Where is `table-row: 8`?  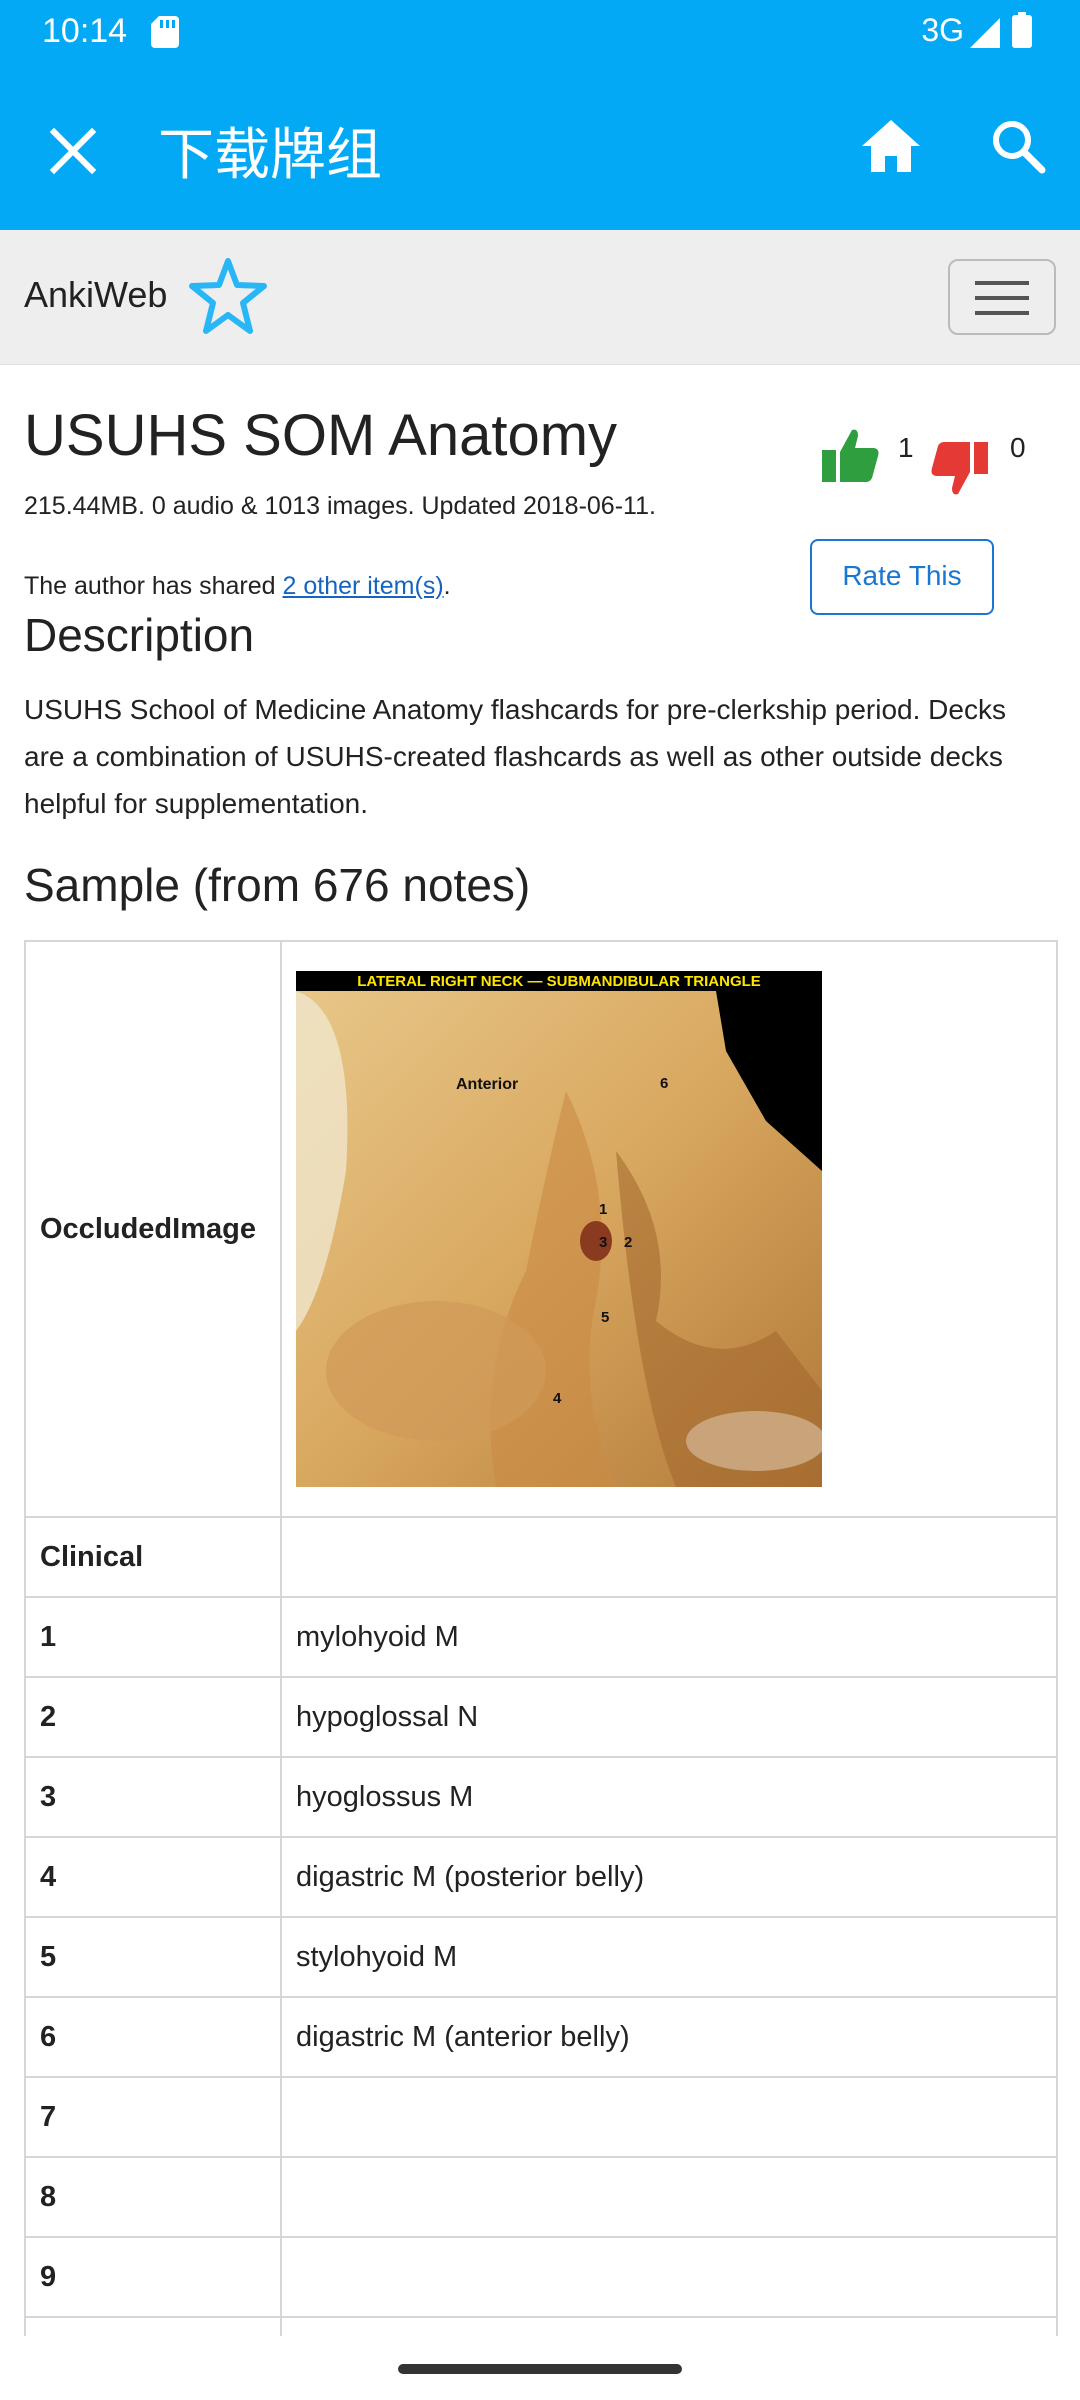 table-row: 8 is located at coordinates (541, 2197).